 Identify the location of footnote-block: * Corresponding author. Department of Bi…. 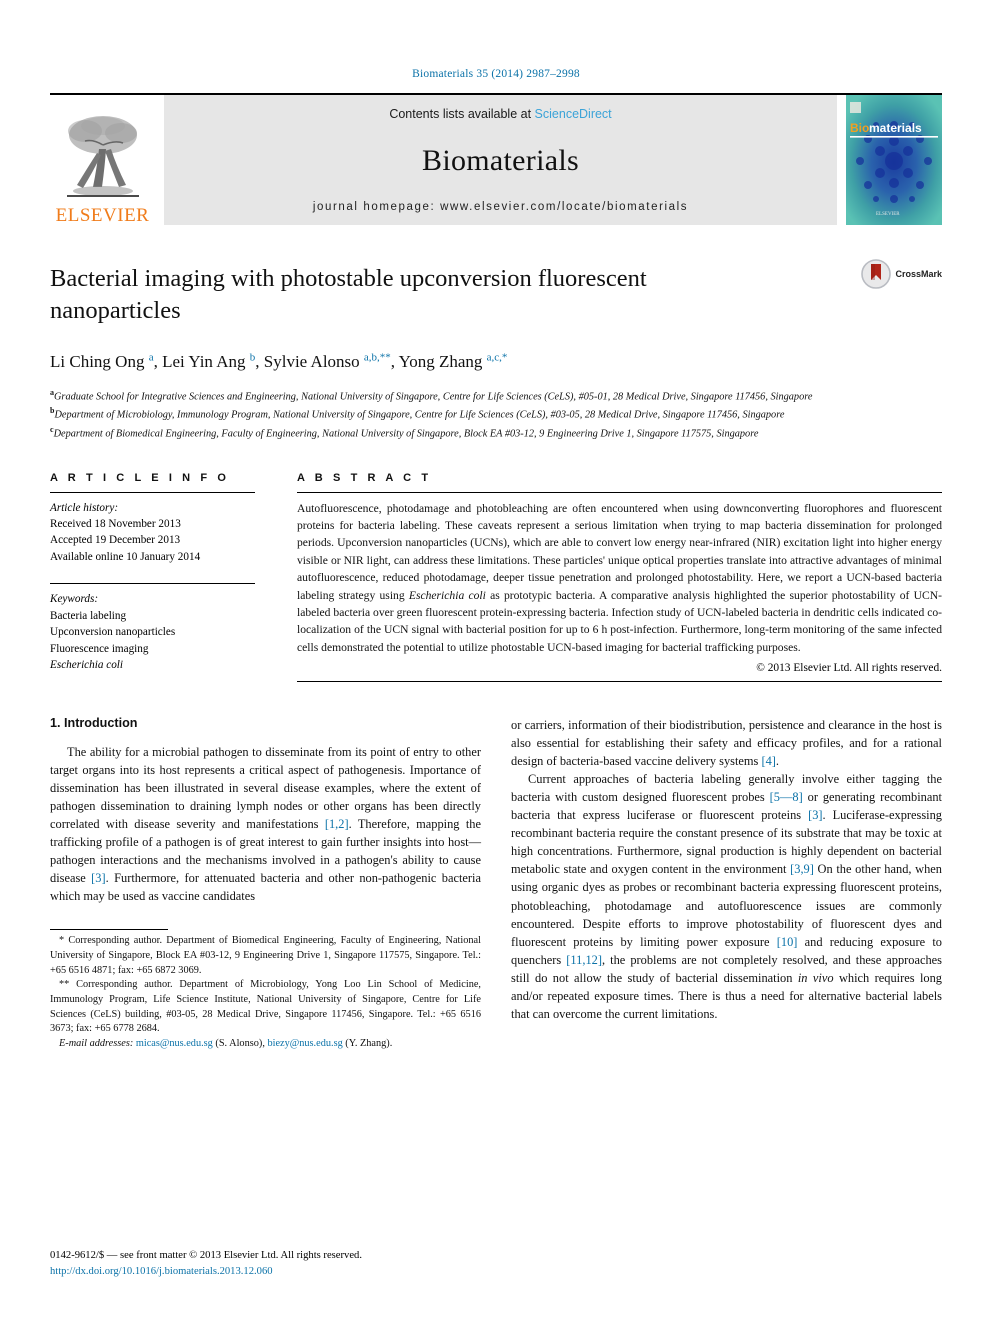
(265, 990).